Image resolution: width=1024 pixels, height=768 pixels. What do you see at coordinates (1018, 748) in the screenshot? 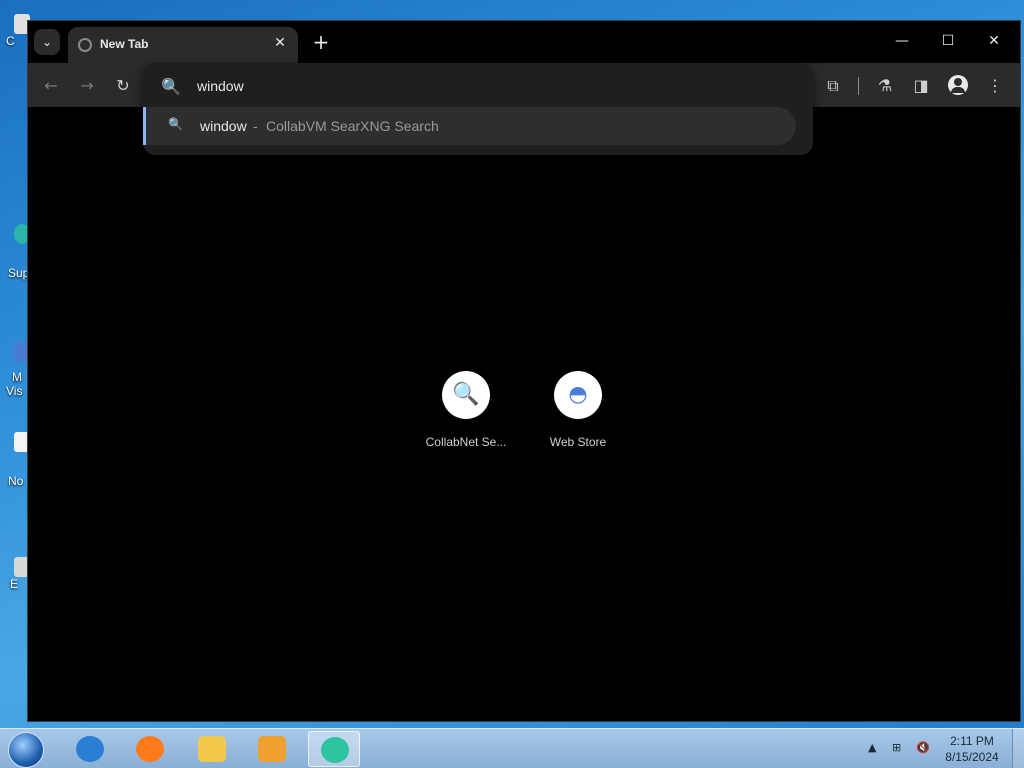
I see `show-desktop-button` at bounding box center [1018, 748].